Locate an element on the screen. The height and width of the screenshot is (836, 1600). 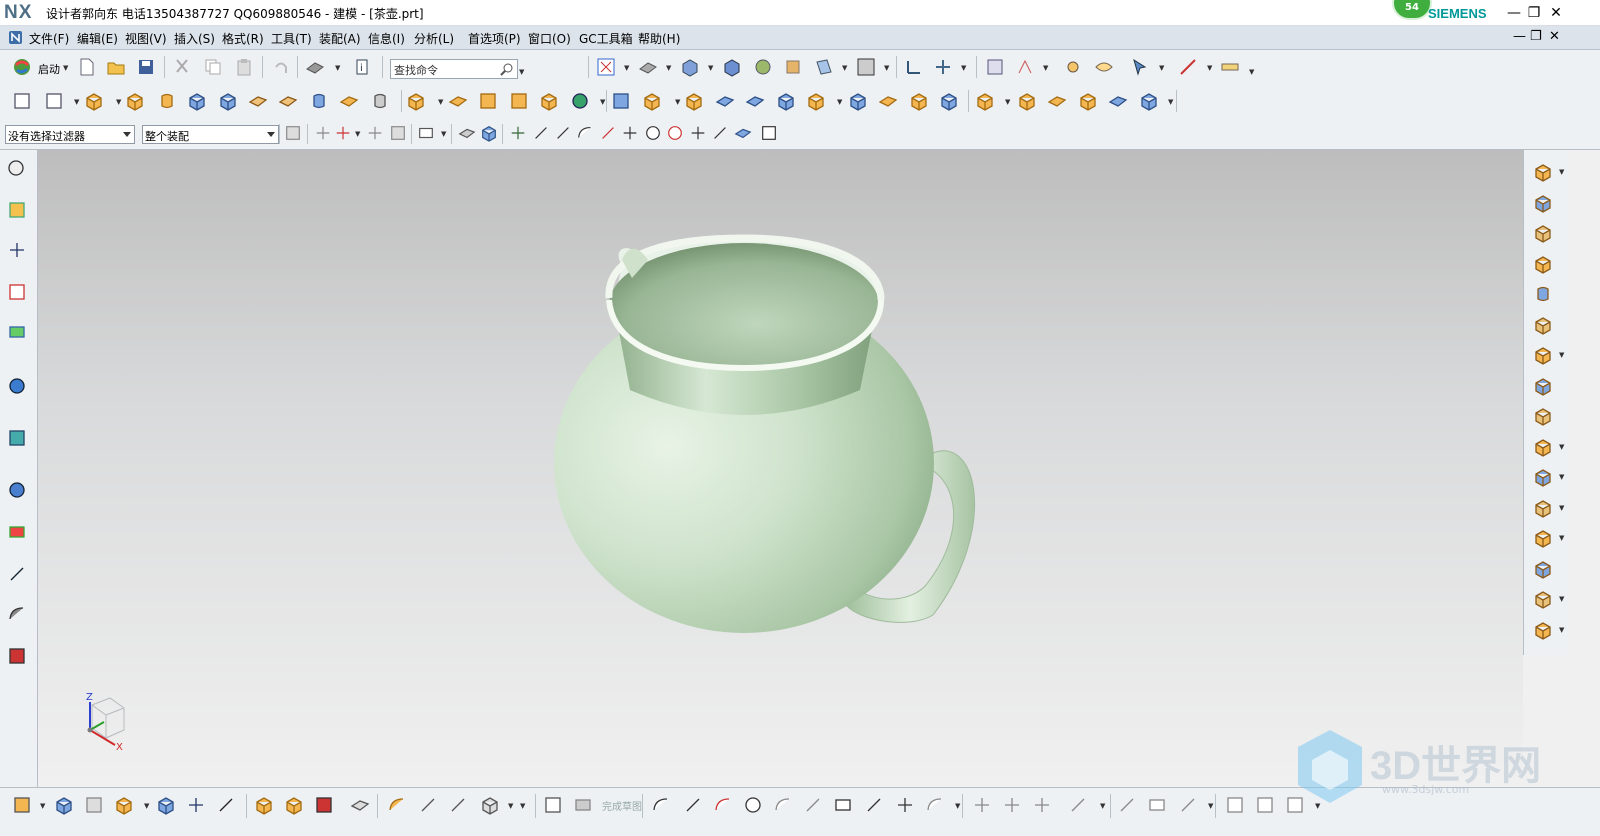
offset-surface-icon is located at coordinates (1543, 325).